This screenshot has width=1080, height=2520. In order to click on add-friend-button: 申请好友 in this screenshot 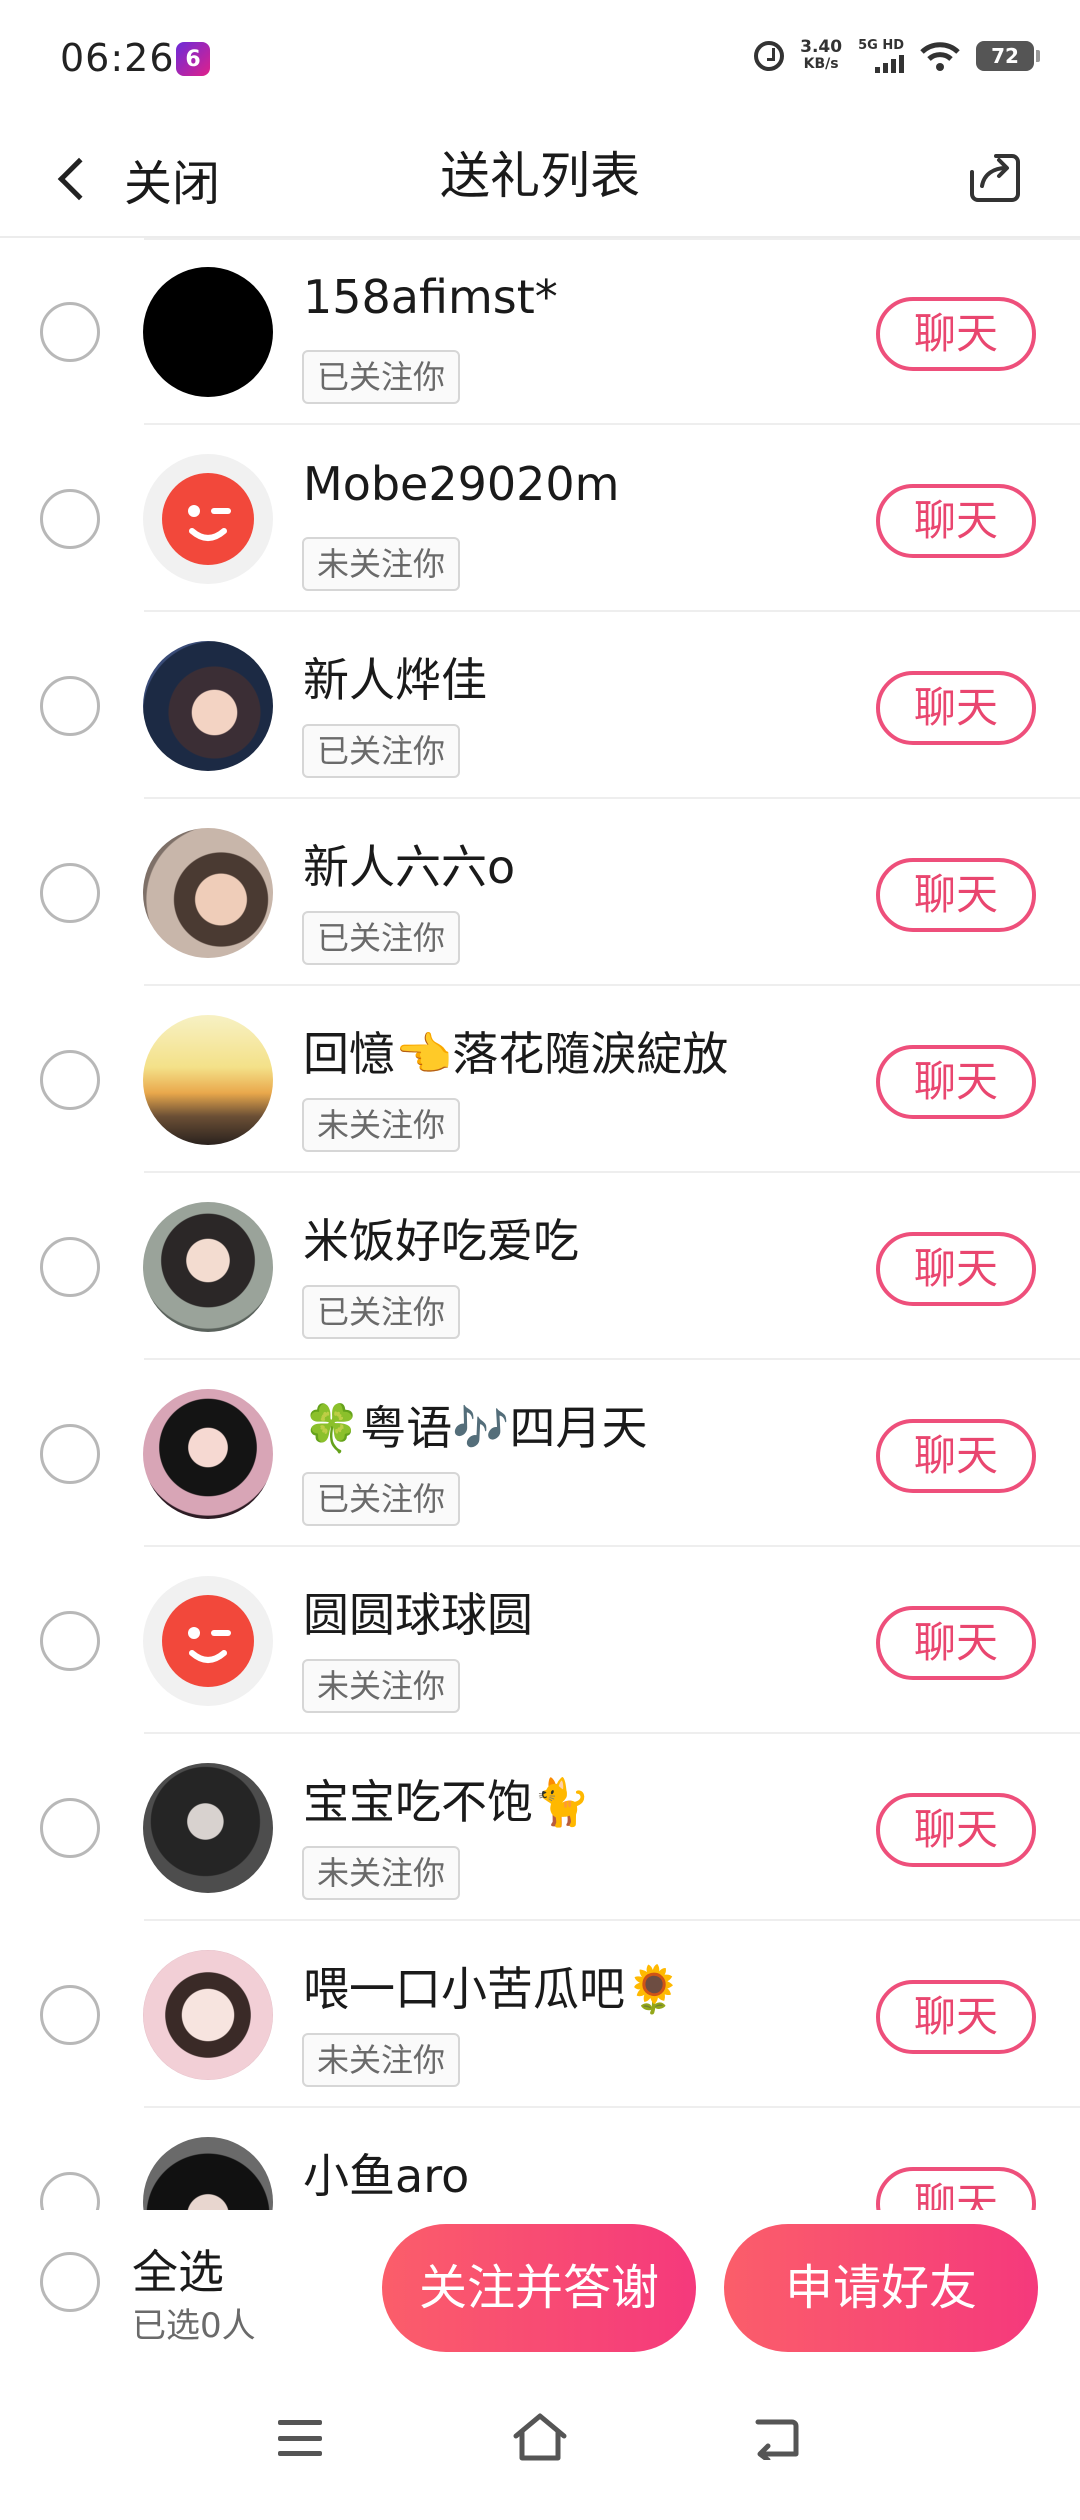, I will do `click(881, 2288)`.